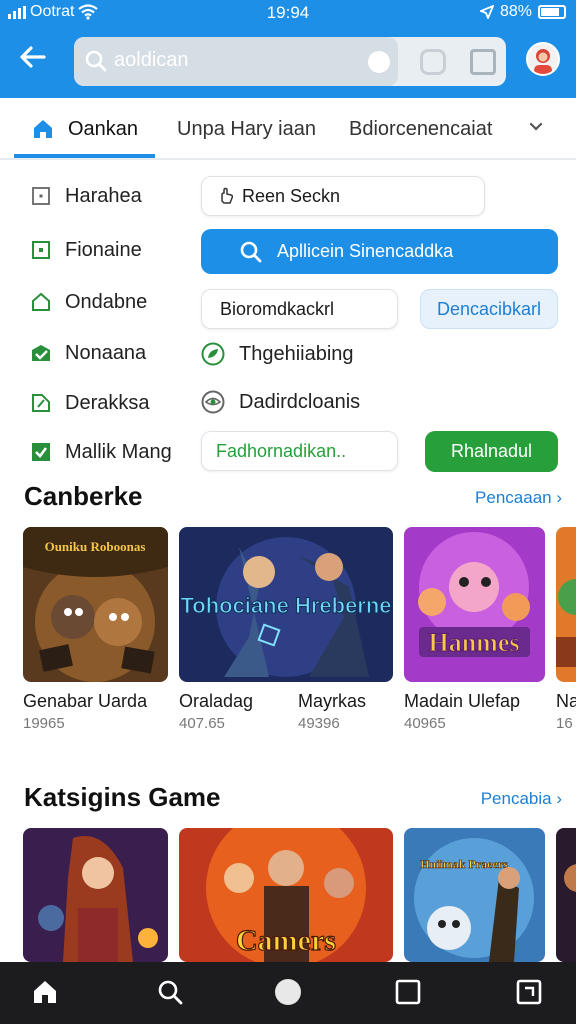  Describe the element at coordinates (83, 496) in the screenshot. I see `section-title-featured: Canberke` at that location.